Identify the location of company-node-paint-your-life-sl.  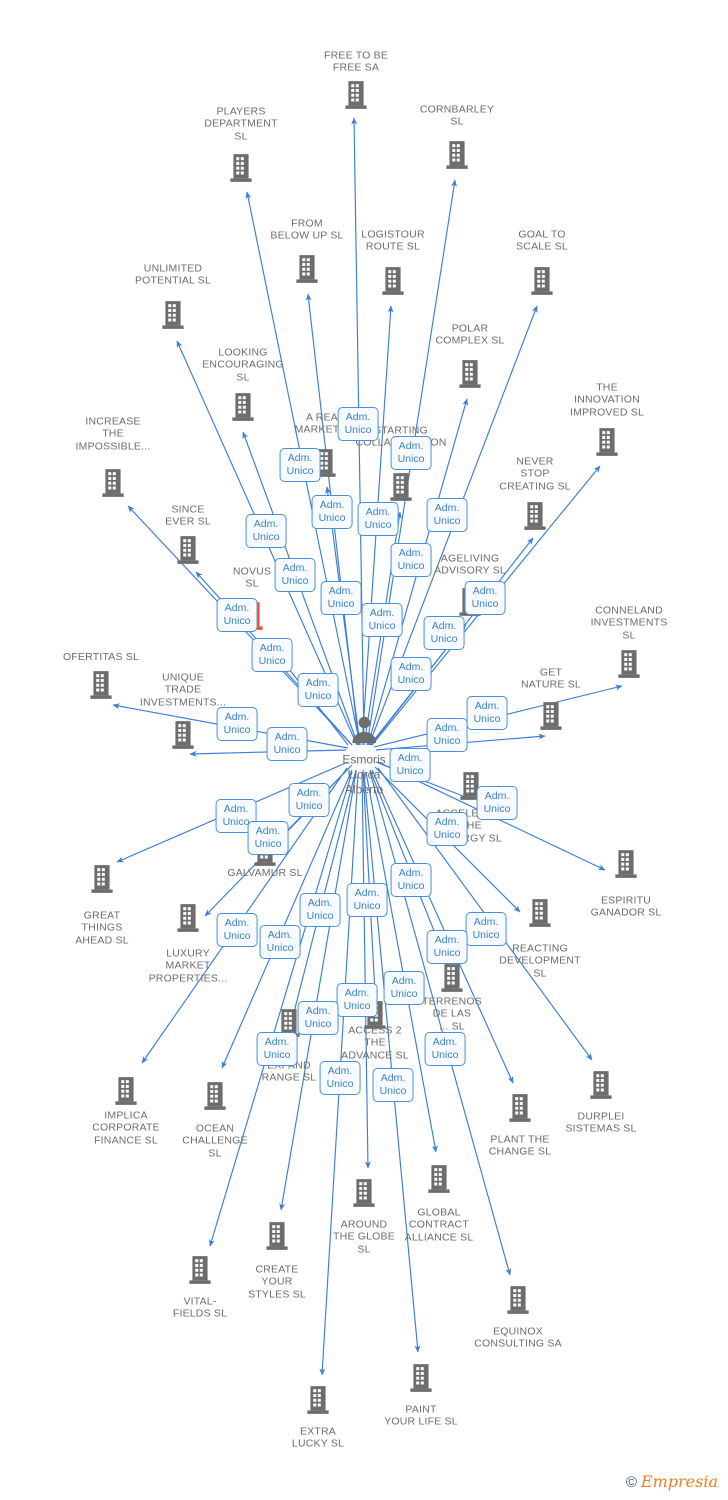
(421, 1380).